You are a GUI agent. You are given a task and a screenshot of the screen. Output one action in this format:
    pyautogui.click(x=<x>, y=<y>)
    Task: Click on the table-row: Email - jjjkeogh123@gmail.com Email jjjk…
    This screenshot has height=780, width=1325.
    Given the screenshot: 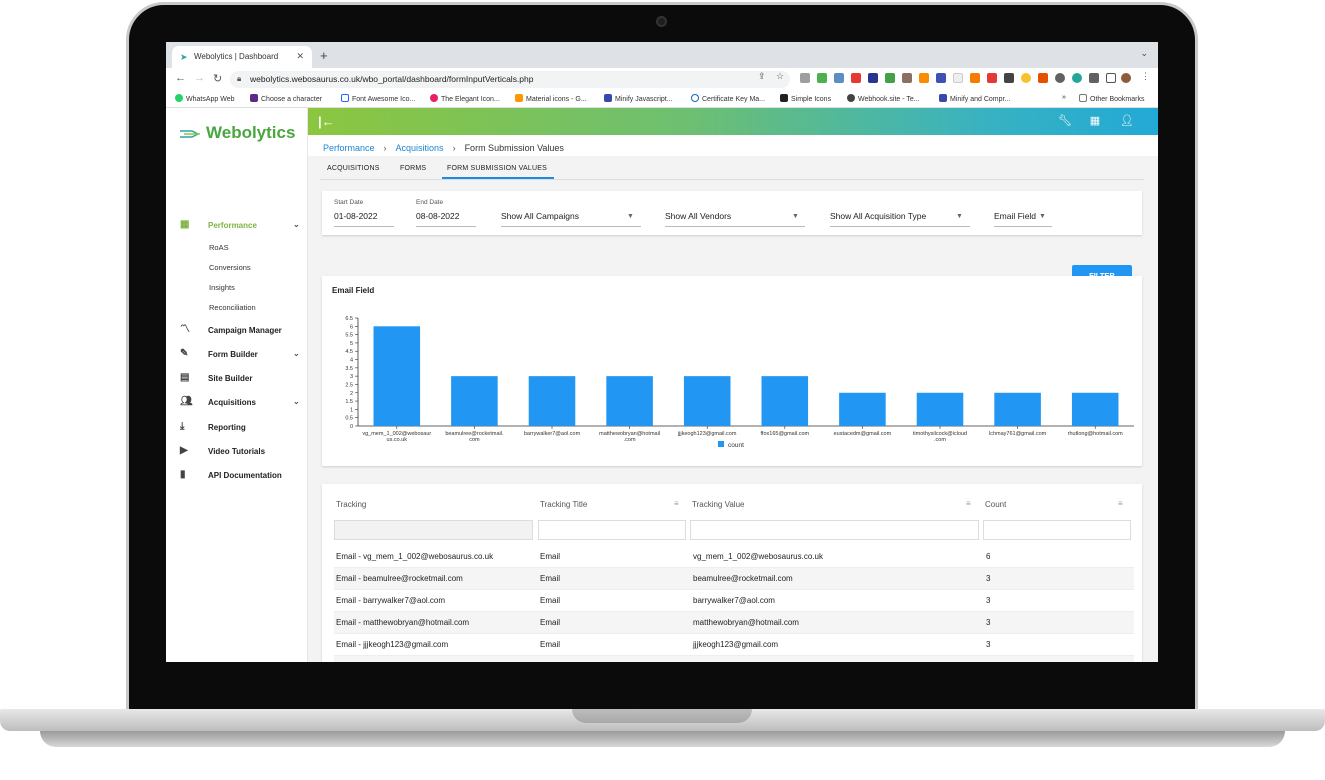 What is the action you would take?
    pyautogui.click(x=734, y=645)
    